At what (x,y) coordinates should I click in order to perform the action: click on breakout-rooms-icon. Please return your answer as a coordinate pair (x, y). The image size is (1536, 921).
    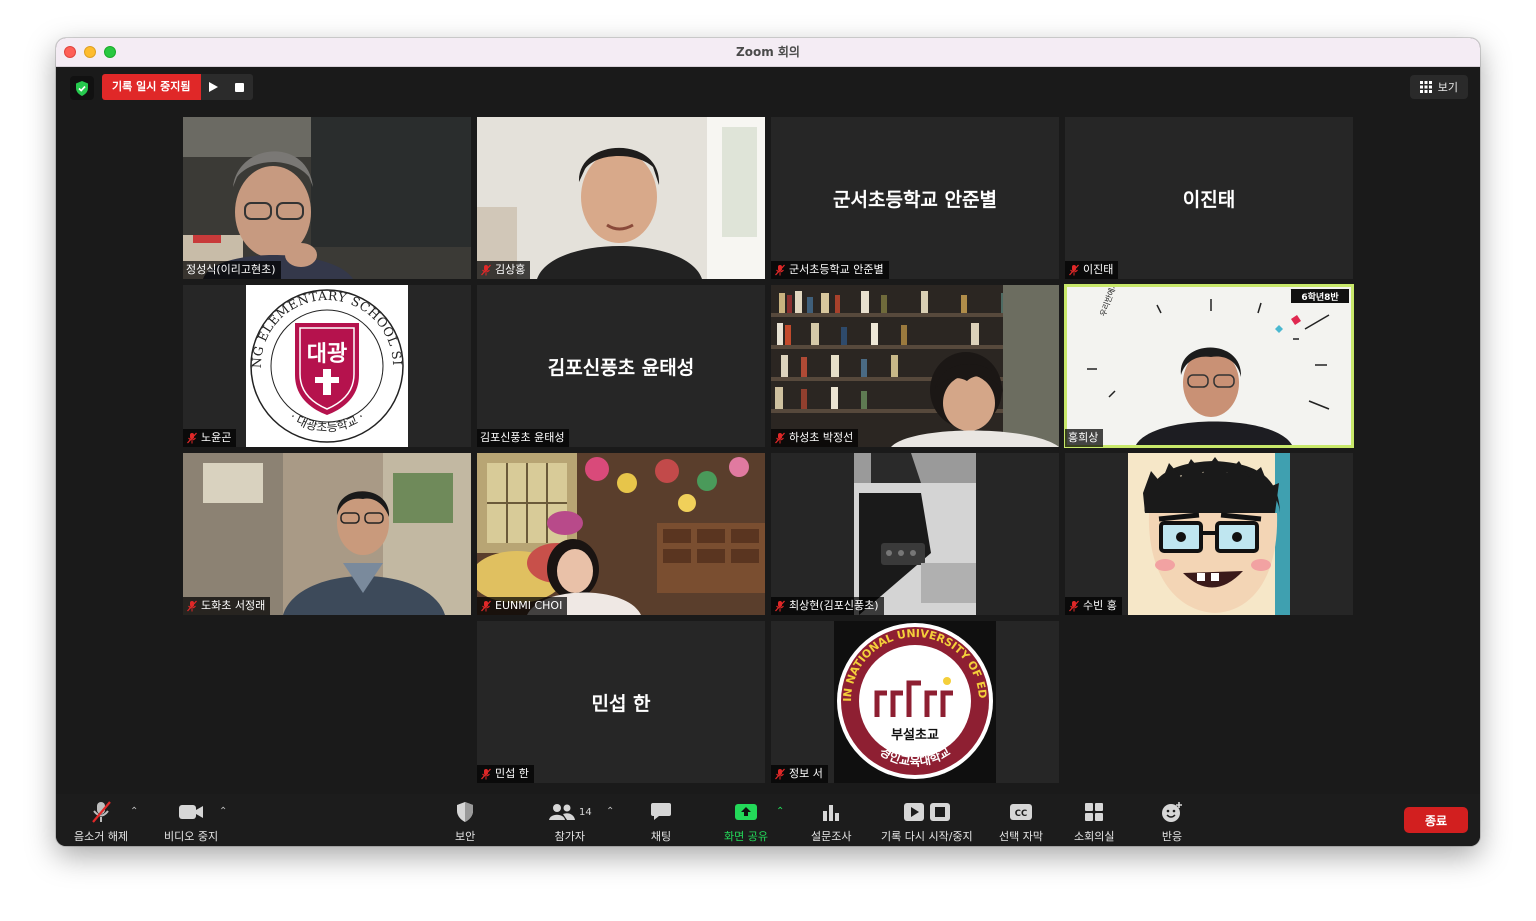
    Looking at the image, I should click on (1094, 812).